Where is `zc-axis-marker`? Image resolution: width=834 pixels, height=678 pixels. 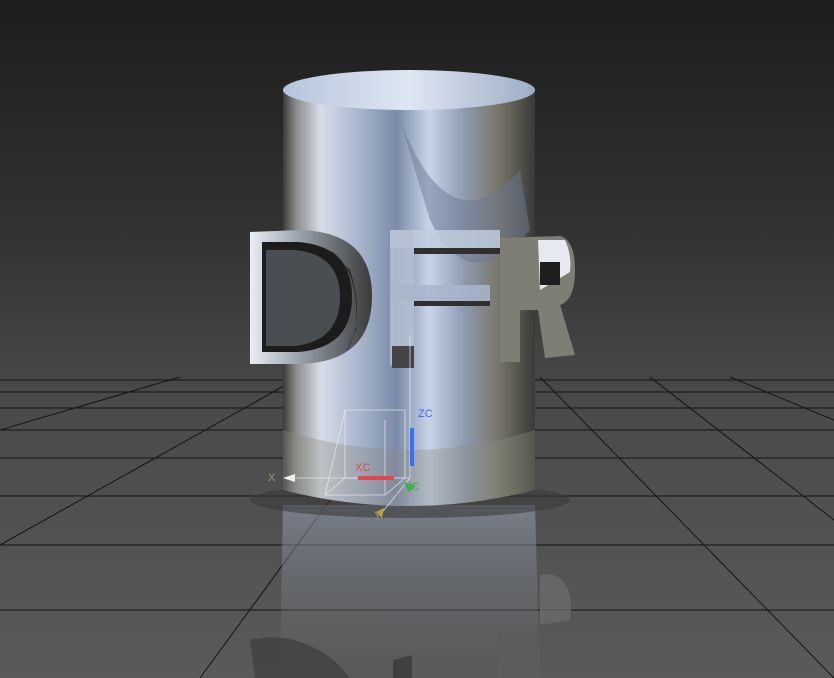 zc-axis-marker is located at coordinates (412, 447).